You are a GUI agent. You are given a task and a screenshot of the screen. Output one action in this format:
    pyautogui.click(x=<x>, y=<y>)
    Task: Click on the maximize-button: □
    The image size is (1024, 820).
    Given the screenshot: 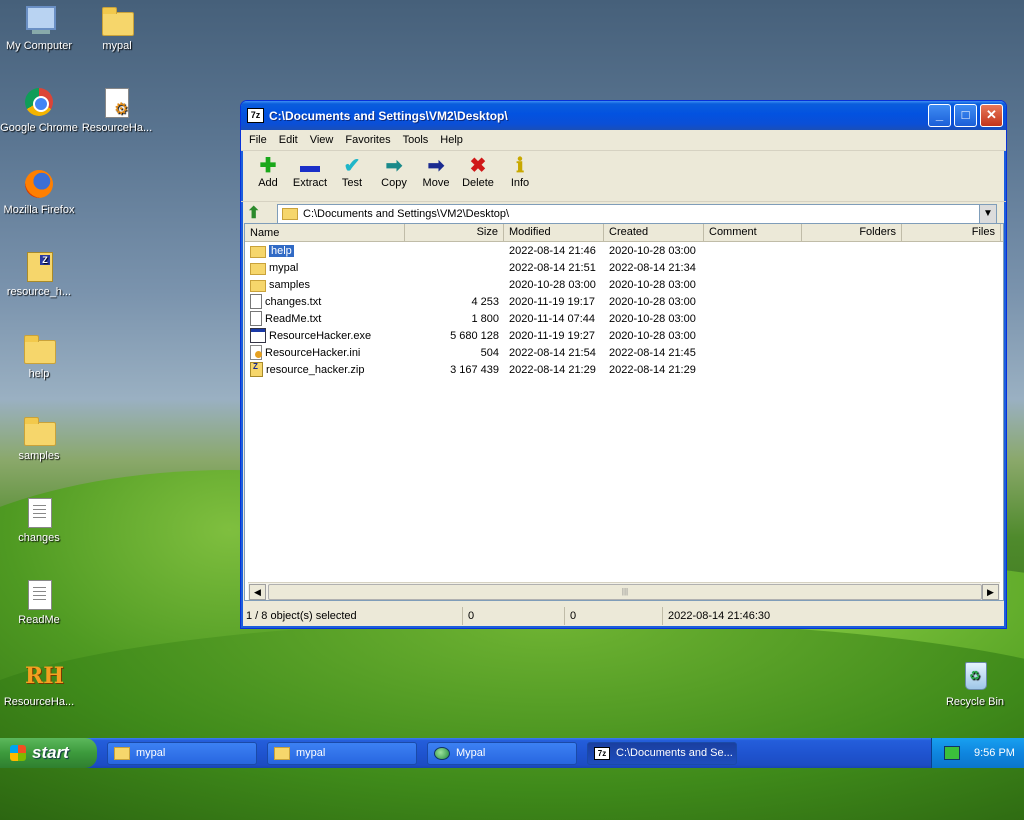 What is the action you would take?
    pyautogui.click(x=965, y=115)
    